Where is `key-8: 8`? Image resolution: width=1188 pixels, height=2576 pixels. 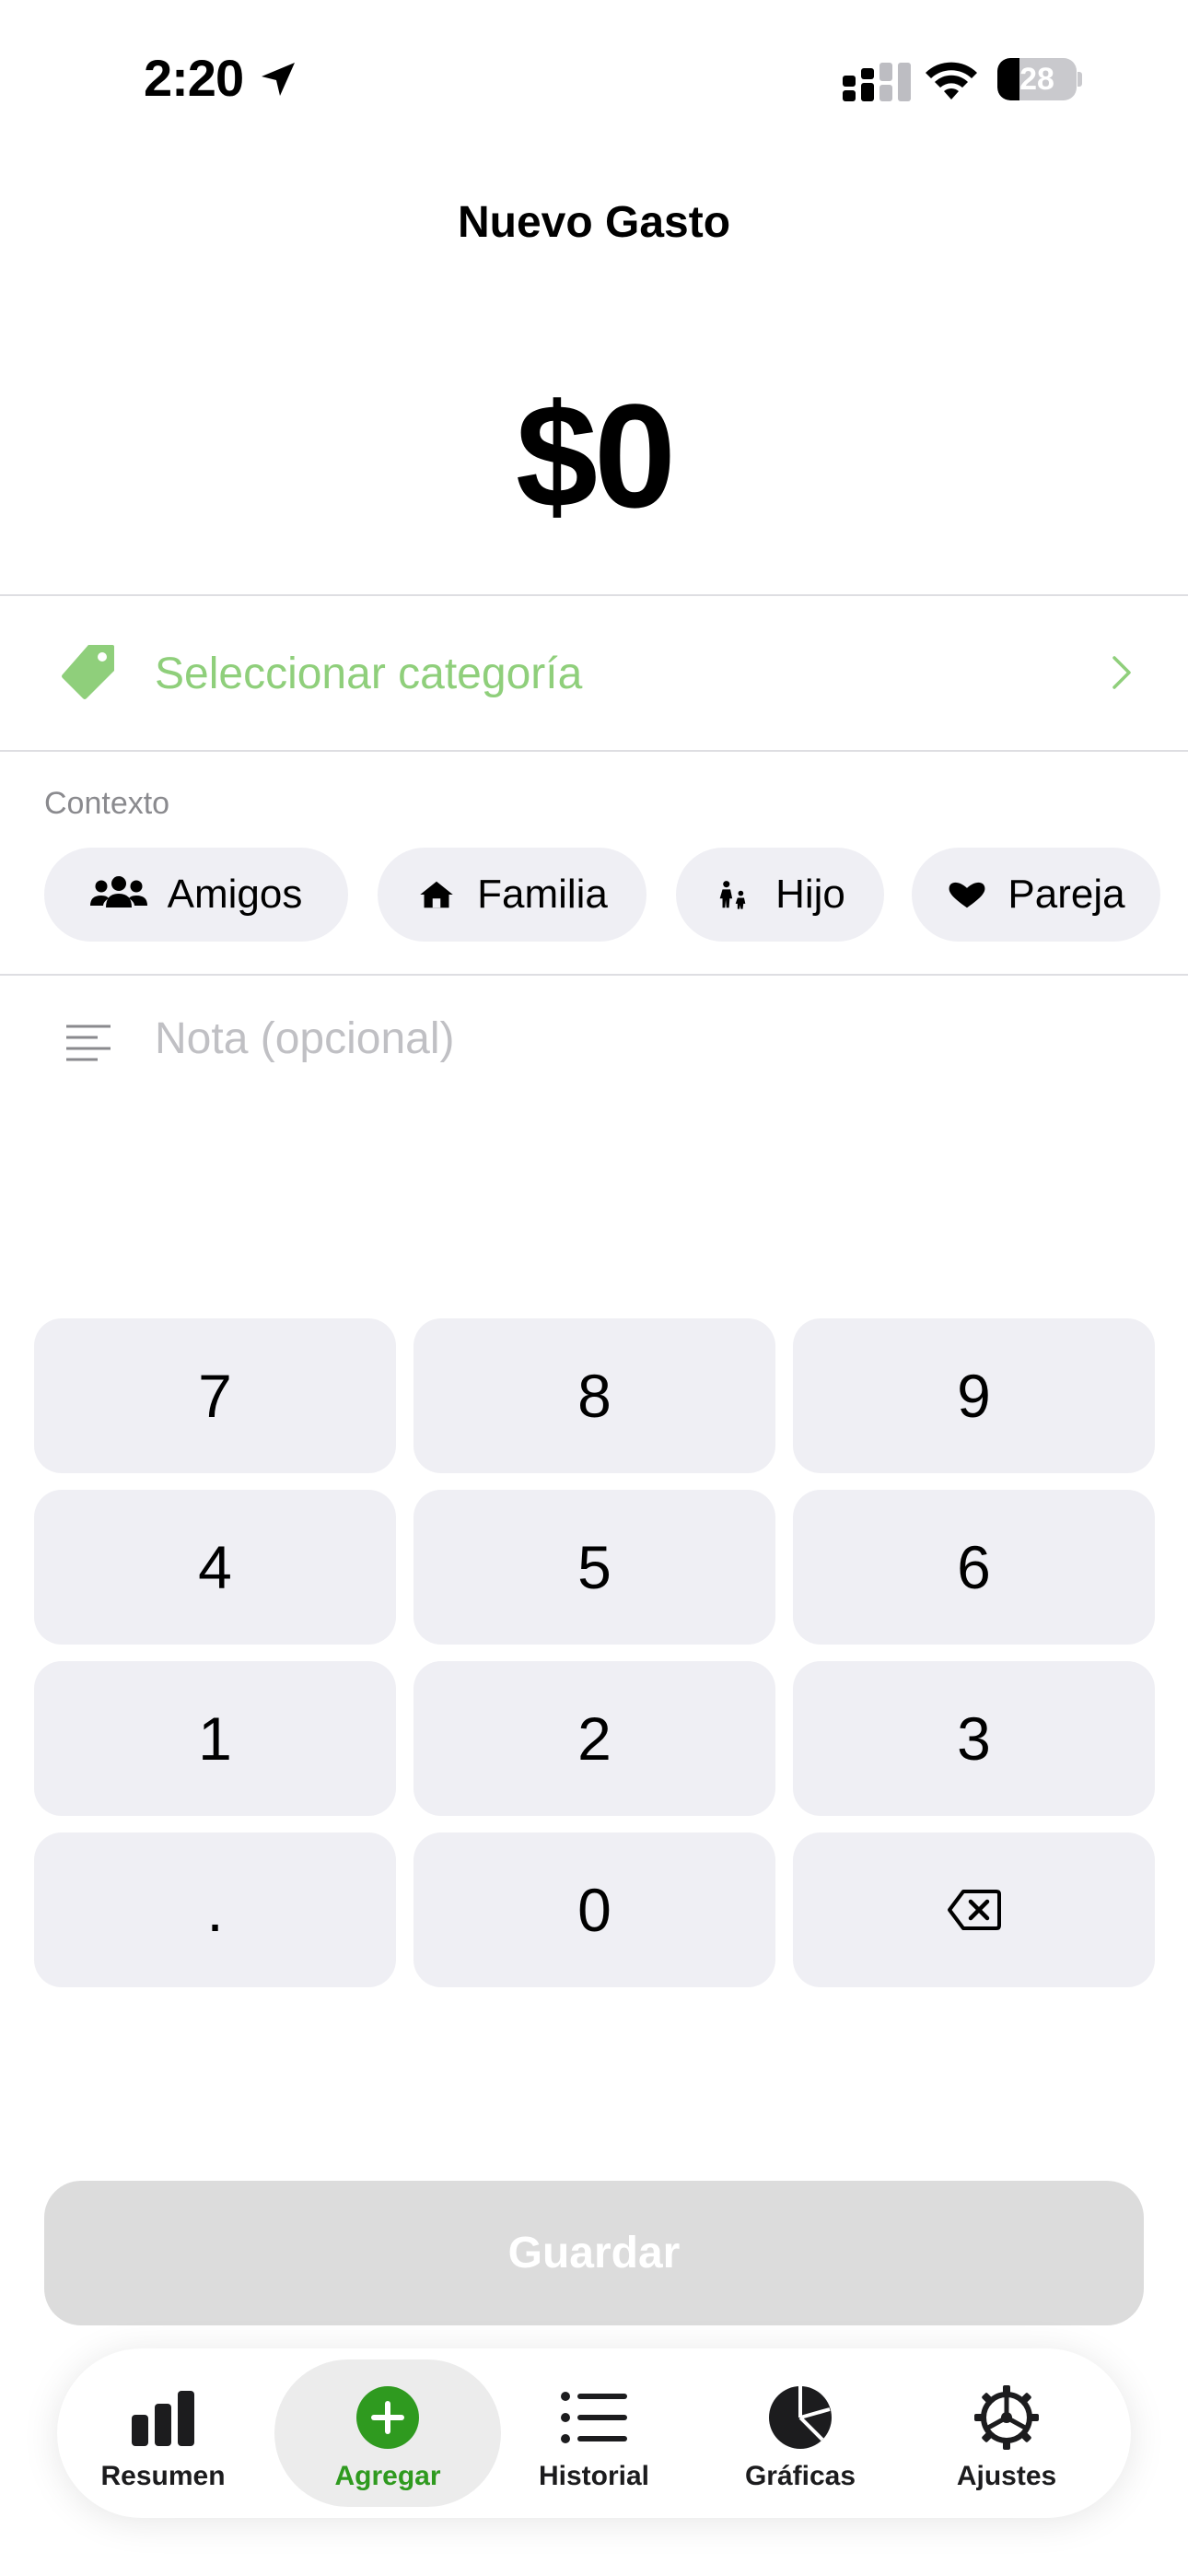
key-8: 8 is located at coordinates (594, 1395).